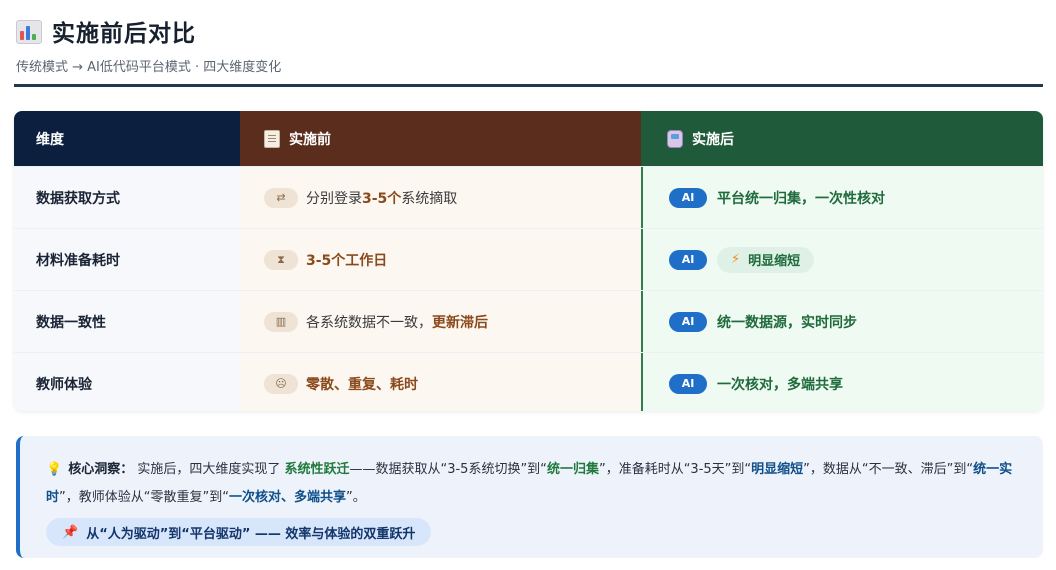  Describe the element at coordinates (127, 321) in the screenshot. I see `dimension-cell: 数据一致性` at that location.